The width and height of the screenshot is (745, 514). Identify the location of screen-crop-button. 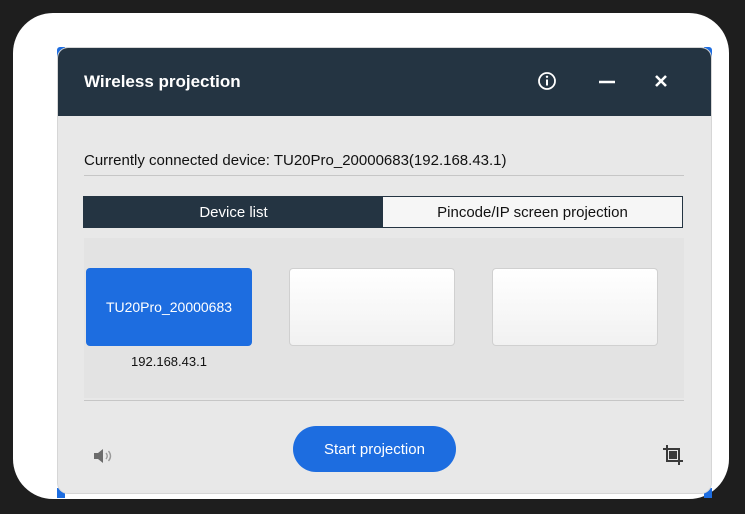
(673, 455).